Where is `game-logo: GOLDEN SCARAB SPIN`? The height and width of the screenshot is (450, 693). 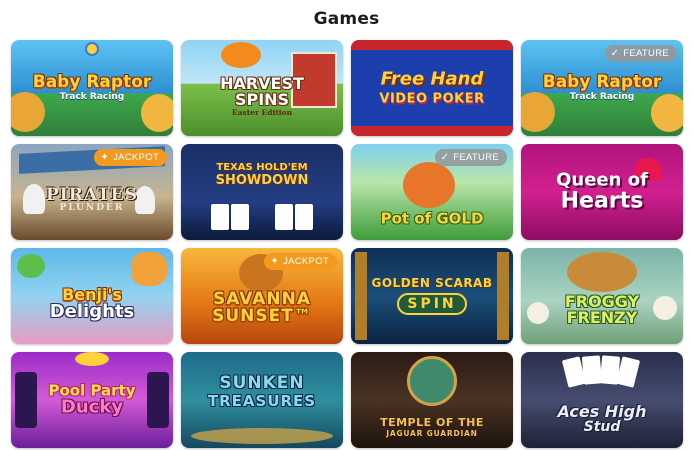
game-logo: GOLDEN SCARAB SPIN is located at coordinates (432, 296).